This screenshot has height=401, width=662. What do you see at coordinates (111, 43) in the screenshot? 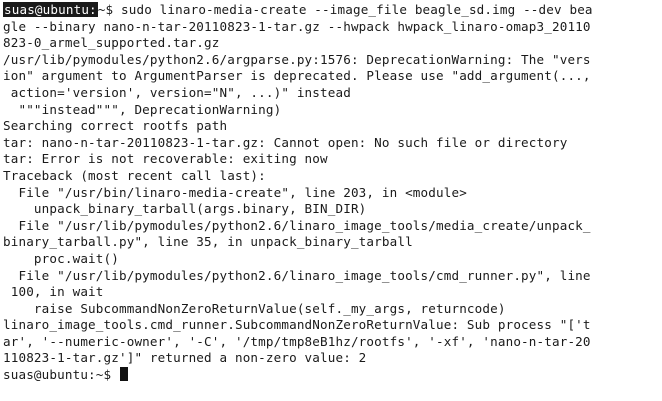
I see `output-line: 823-0_armel_supported.tar.gz` at bounding box center [111, 43].